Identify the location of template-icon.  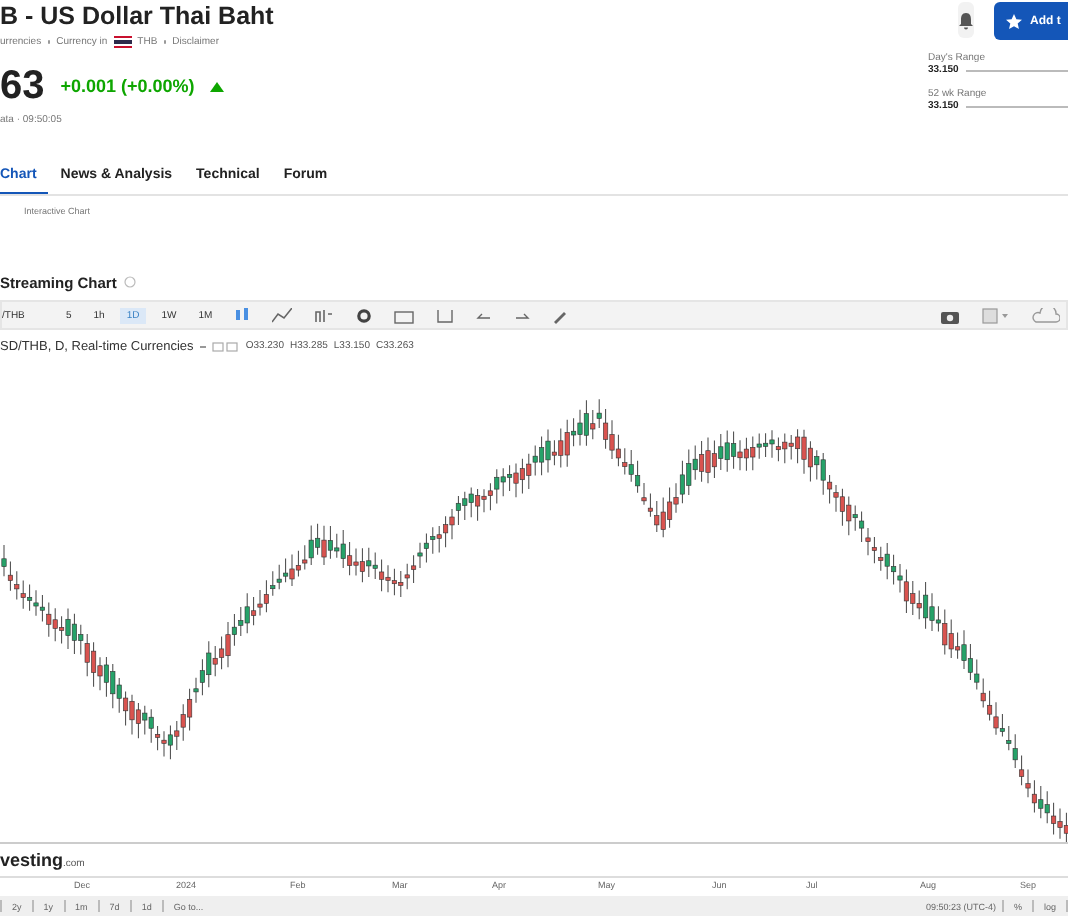
(404, 315).